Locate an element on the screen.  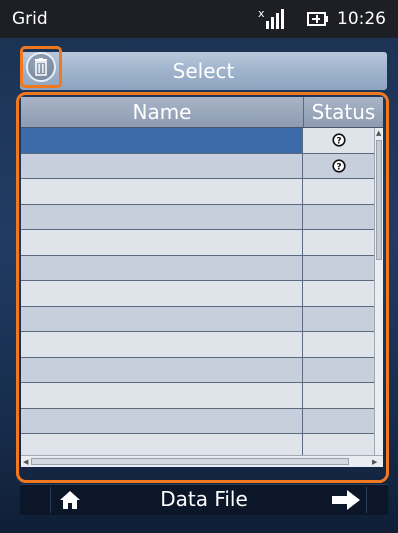
delete-button is located at coordinates (41, 67).